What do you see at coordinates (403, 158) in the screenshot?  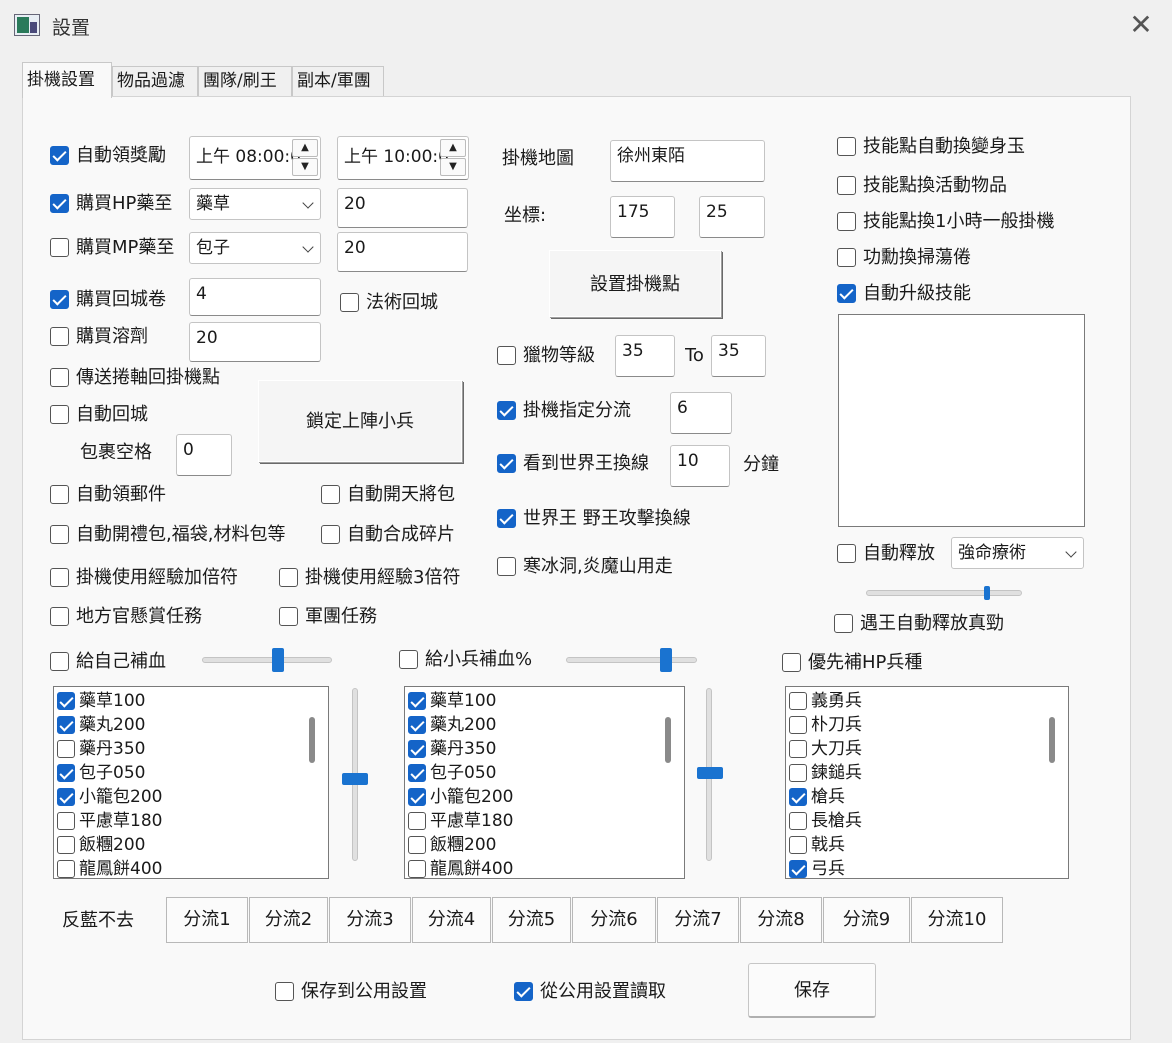 I see `reward-end-time: 上午 10:00:0 ▲ ▼` at bounding box center [403, 158].